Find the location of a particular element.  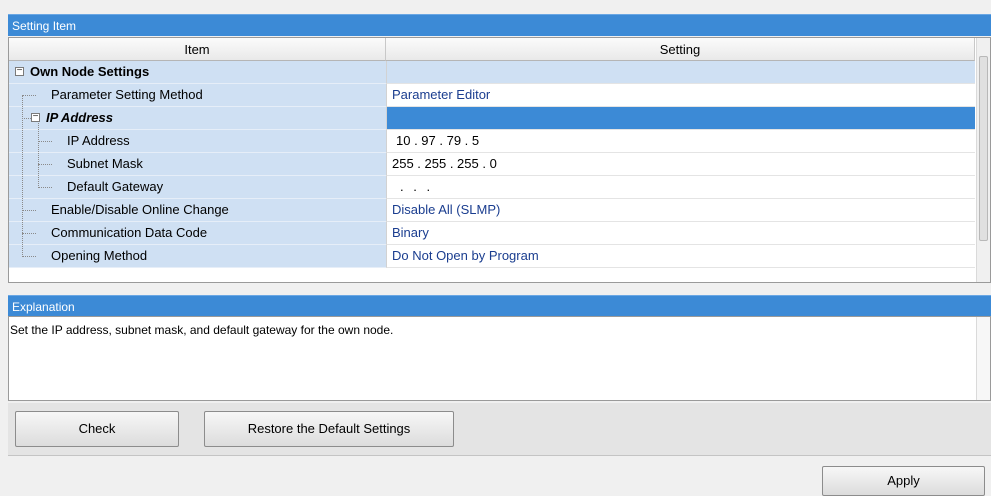

table-row: Subnet Mask 255 . 255 . 255 . 0 is located at coordinates (492, 164).